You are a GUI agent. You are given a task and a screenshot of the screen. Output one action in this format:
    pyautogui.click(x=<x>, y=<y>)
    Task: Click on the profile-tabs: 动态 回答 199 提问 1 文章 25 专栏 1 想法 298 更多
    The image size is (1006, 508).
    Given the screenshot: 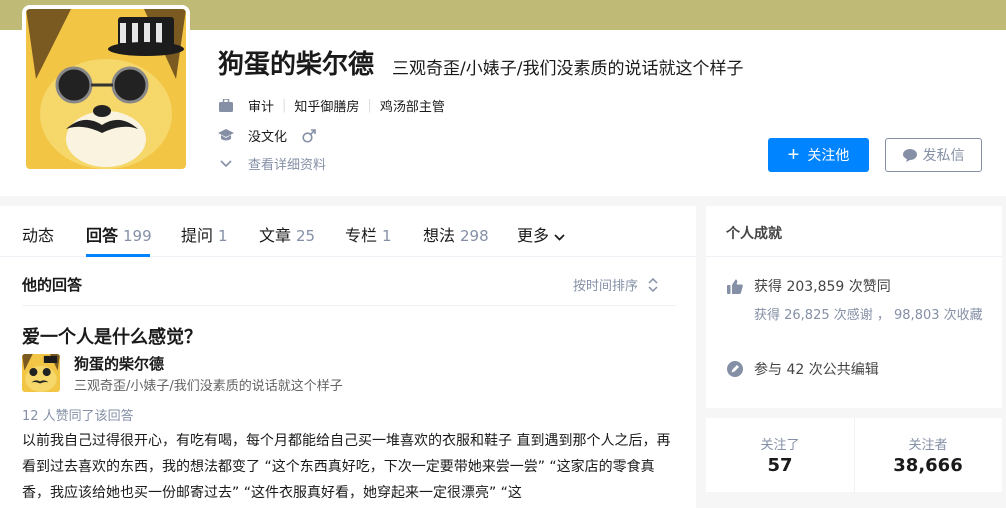 What is the action you would take?
    pyautogui.click(x=348, y=231)
    